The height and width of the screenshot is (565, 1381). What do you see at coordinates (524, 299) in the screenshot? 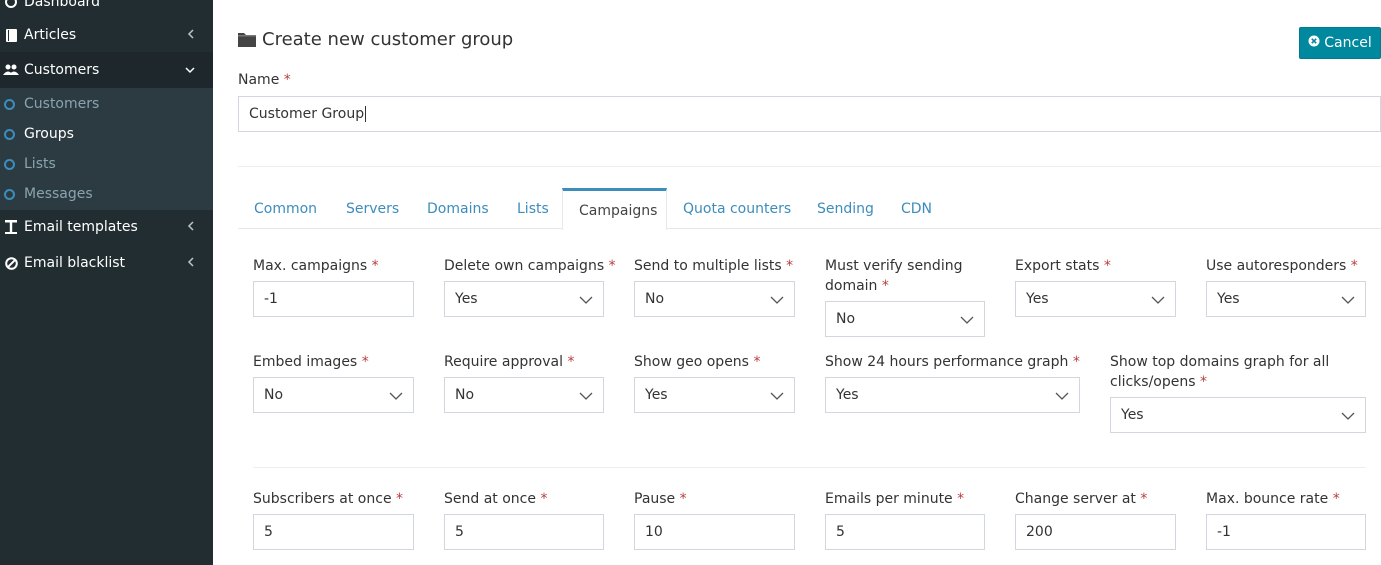
I see `delete-own-campaigns-select: Yes` at bounding box center [524, 299].